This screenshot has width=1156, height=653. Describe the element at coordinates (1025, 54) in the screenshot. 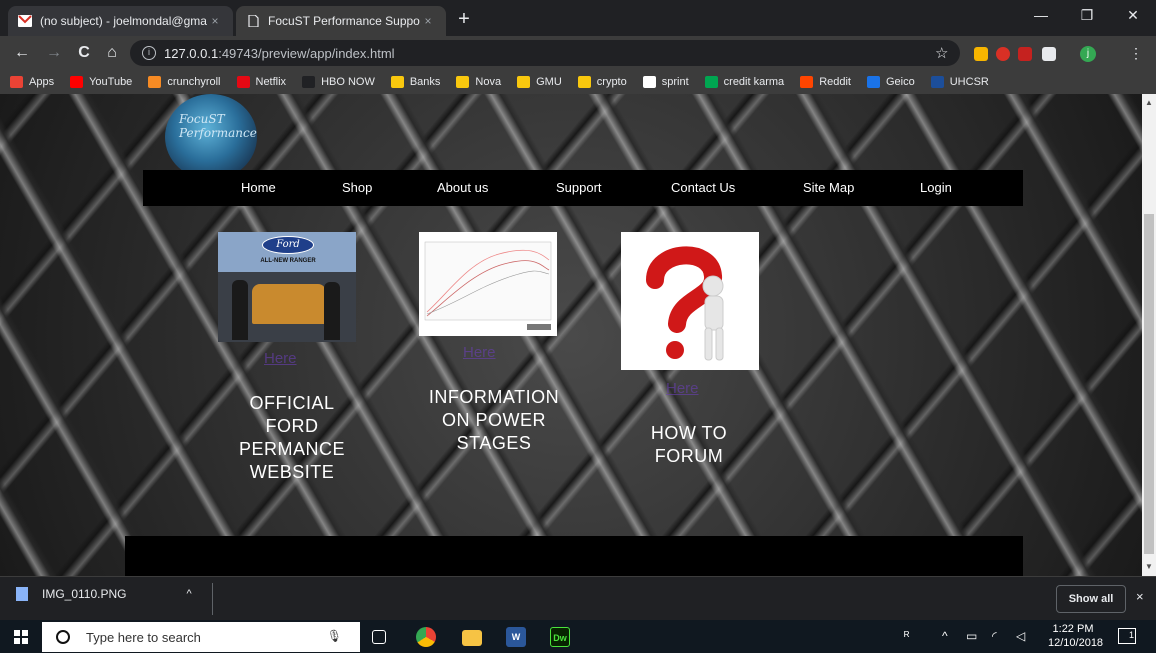

I see `pdf-extension-icon` at that location.